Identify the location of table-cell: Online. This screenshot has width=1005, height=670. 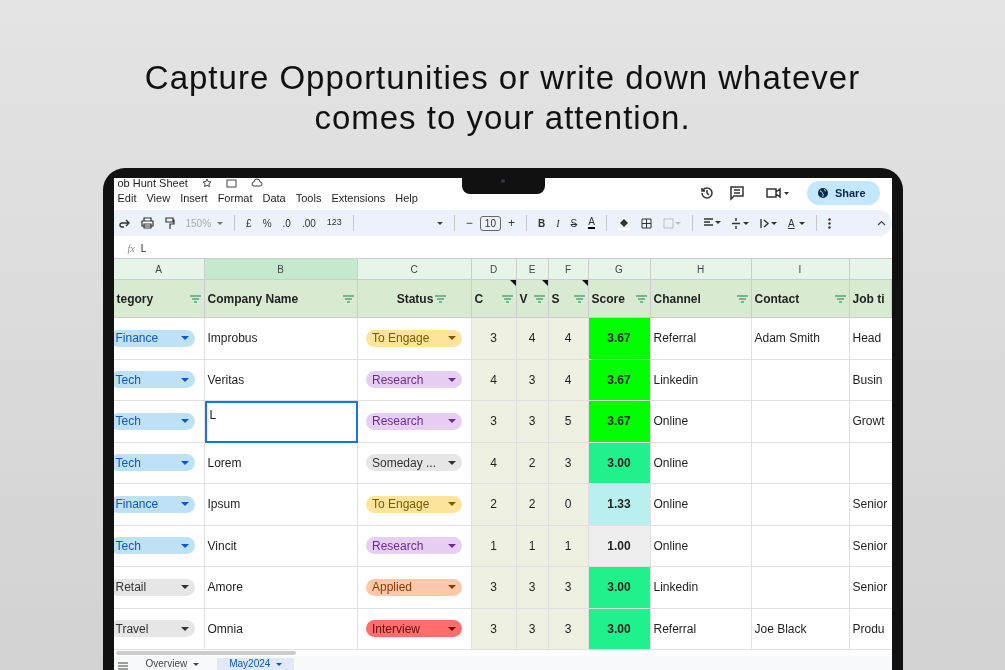
(701, 463).